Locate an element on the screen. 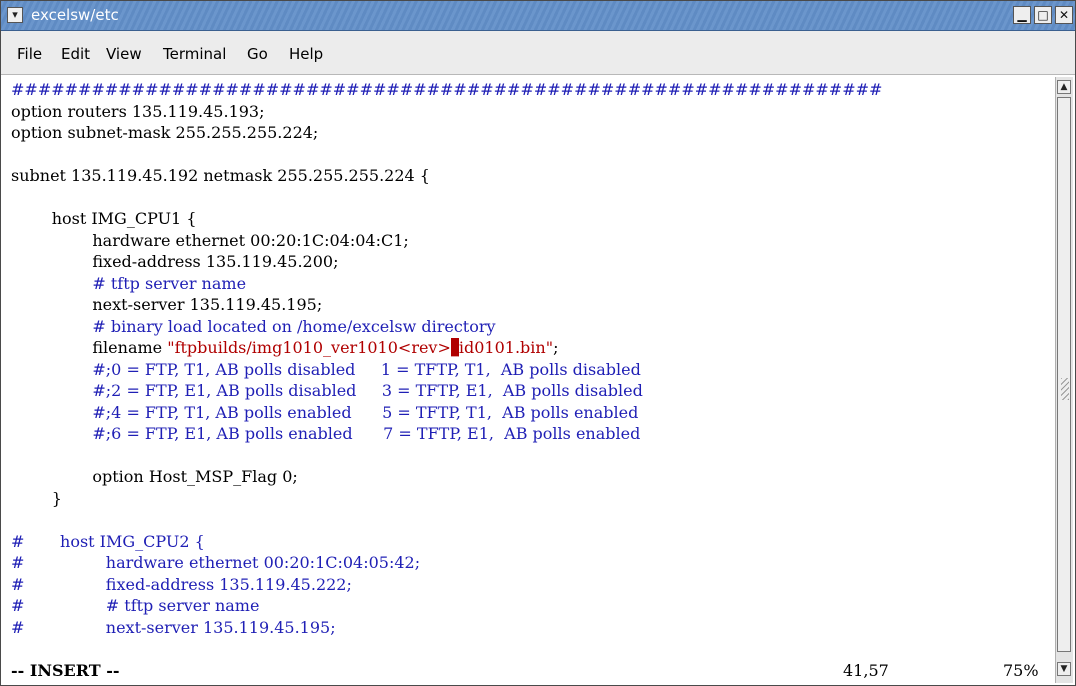 This screenshot has height=686, width=1076. editor-line: host IMG_CPU1 { is located at coordinates (104, 219).